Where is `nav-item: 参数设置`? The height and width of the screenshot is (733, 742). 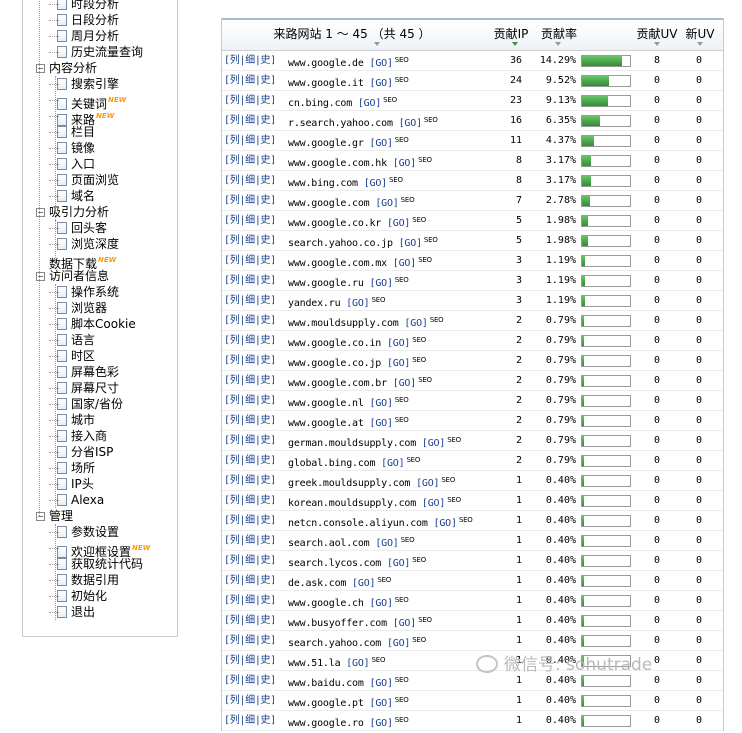 nav-item: 参数设置 is located at coordinates (84, 532).